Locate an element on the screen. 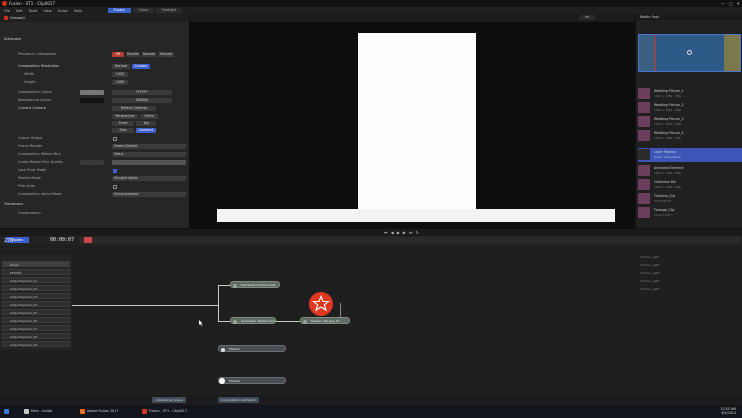 The width and height of the screenshot is (742, 418). inspector-header: Canvas1 is located at coordinates (94, 18).